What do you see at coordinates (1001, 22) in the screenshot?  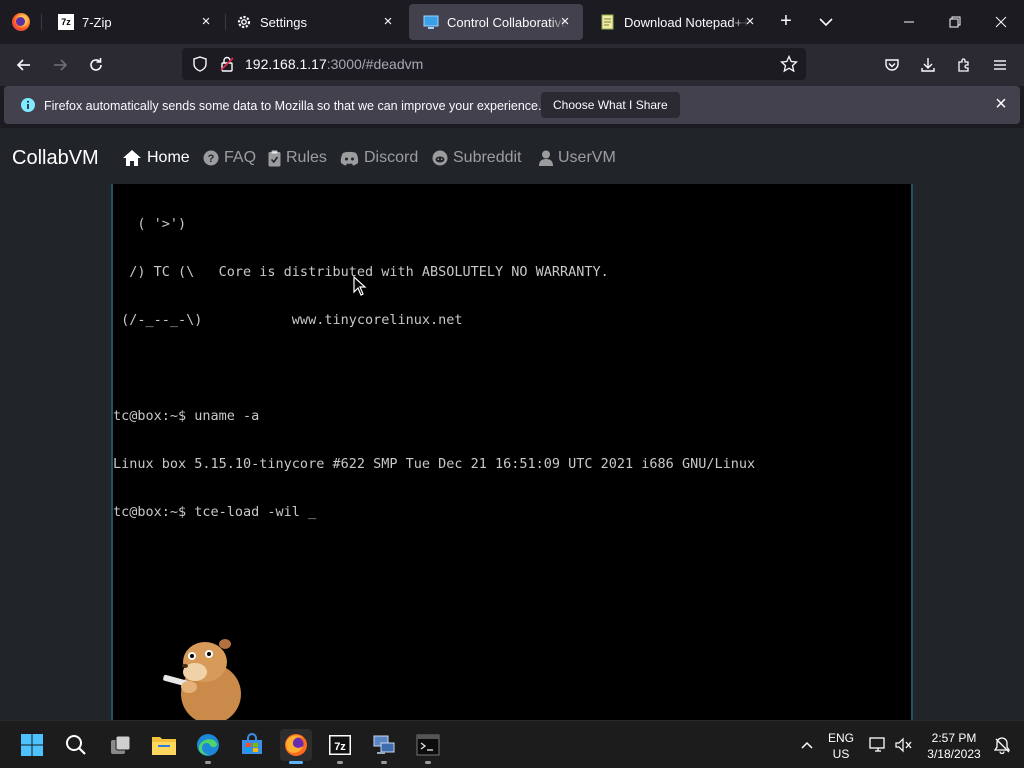 I see `close-window-button` at bounding box center [1001, 22].